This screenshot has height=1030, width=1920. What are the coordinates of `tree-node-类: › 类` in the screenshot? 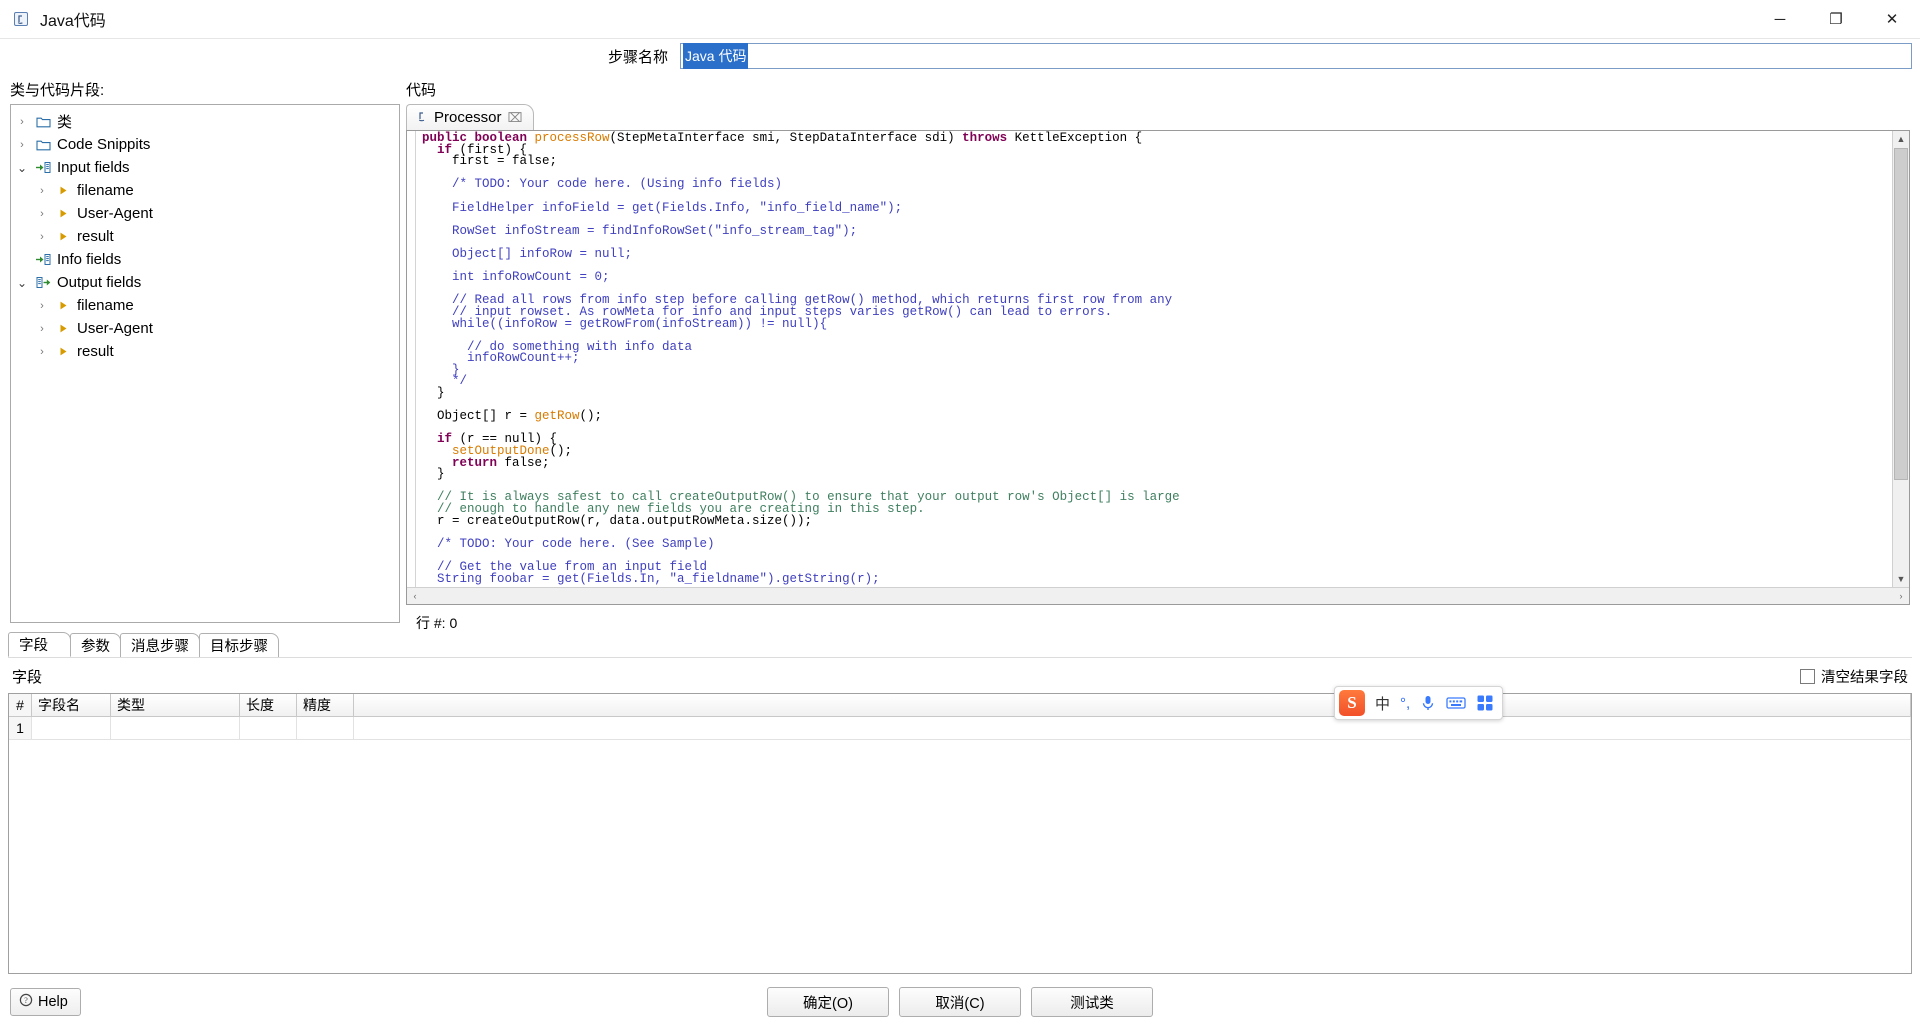 It's located at (205, 121).